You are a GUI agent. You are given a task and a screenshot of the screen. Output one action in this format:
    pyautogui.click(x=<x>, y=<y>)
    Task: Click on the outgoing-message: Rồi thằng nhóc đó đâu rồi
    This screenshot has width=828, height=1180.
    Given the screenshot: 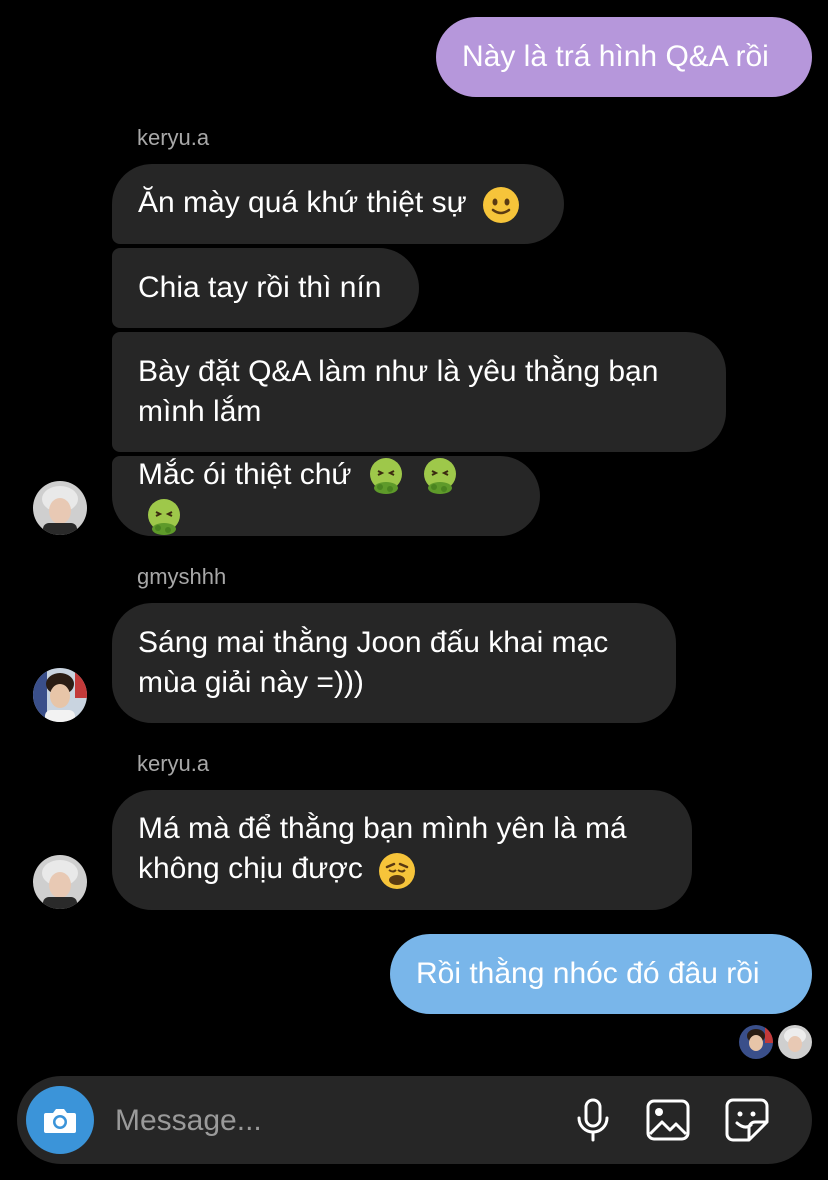 What is the action you would take?
    pyautogui.click(x=601, y=974)
    